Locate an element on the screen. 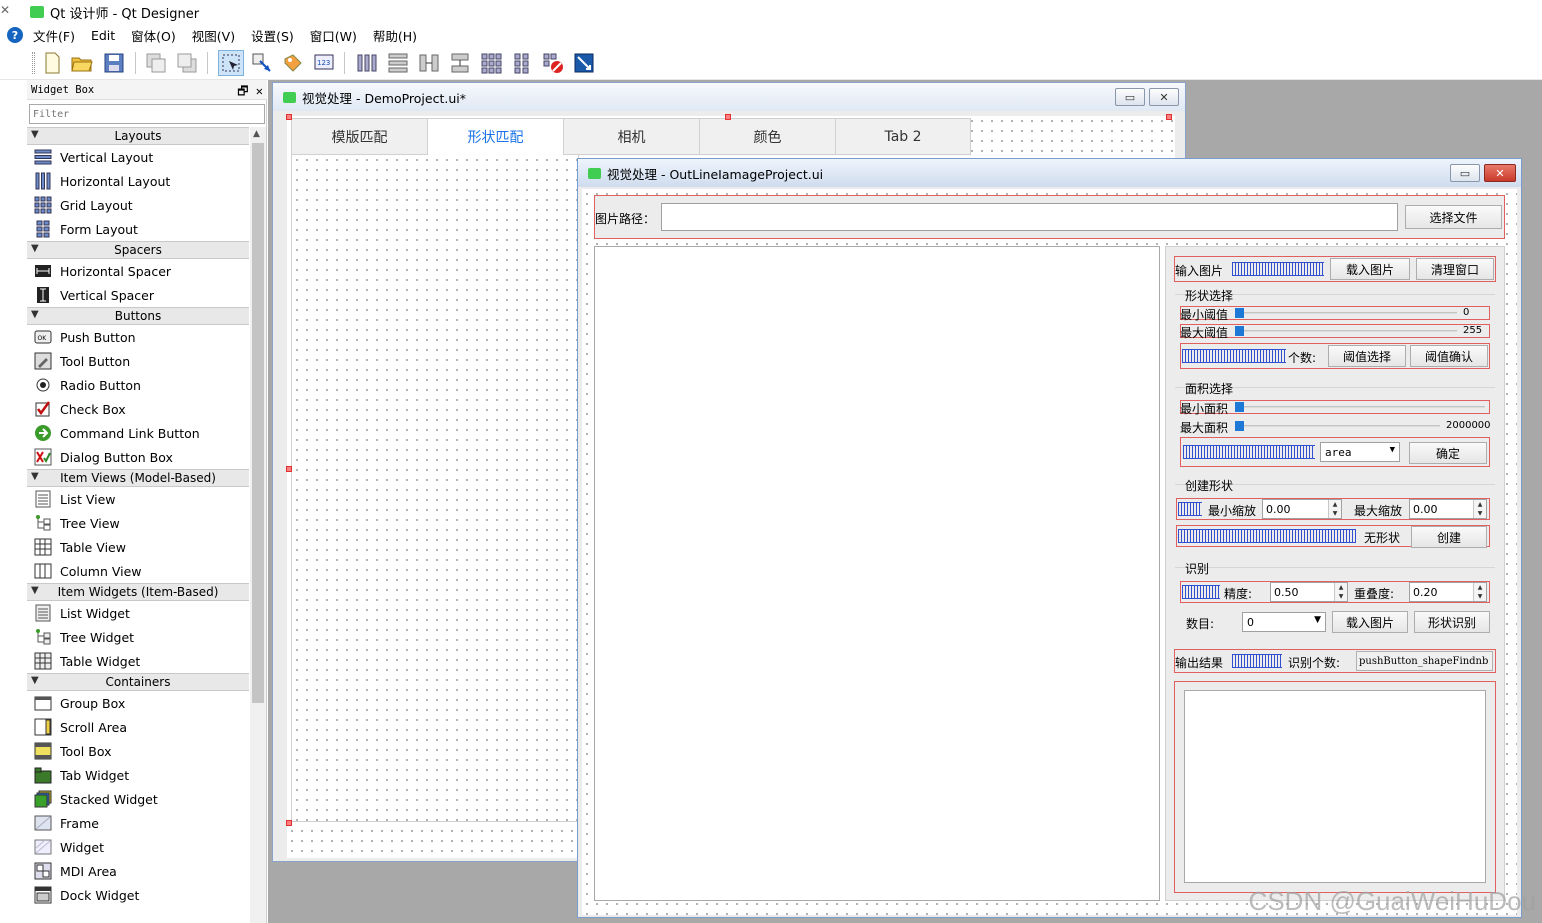  menu-edit: Edit is located at coordinates (103, 35).